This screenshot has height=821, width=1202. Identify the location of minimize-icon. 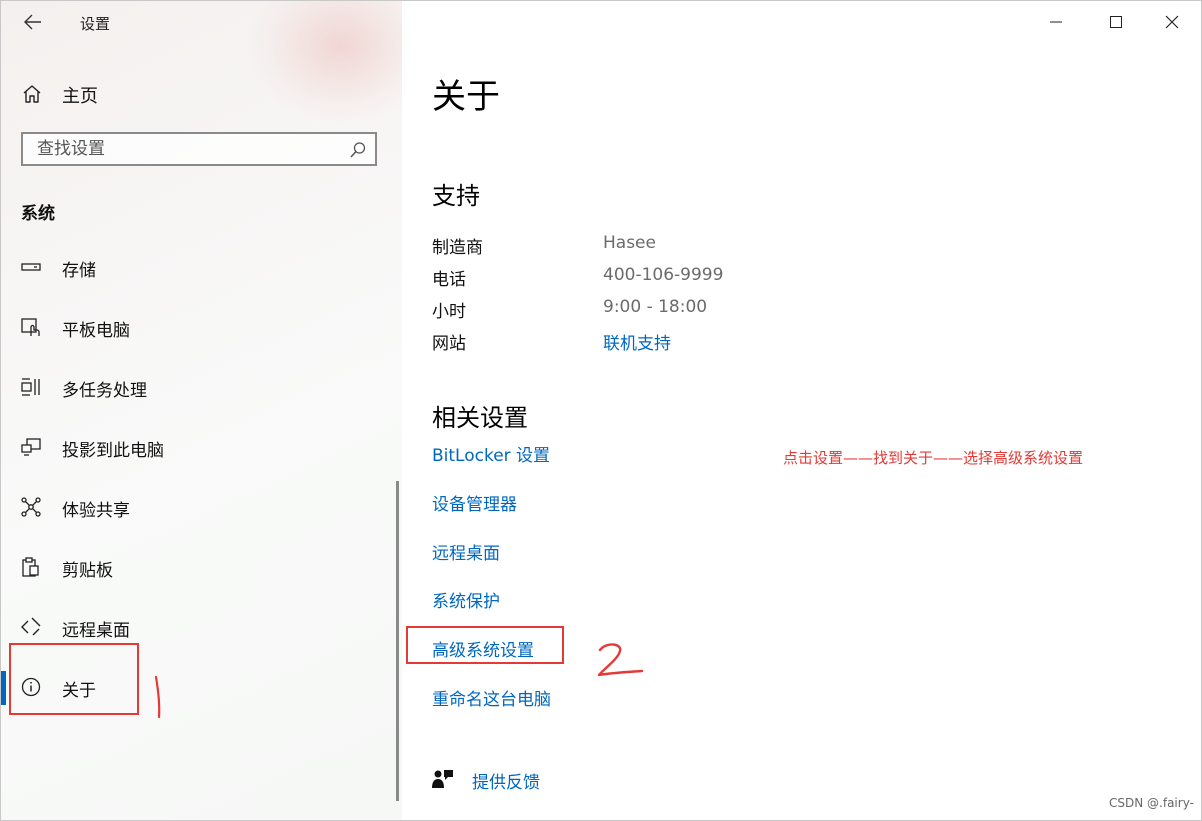
(1056, 22).